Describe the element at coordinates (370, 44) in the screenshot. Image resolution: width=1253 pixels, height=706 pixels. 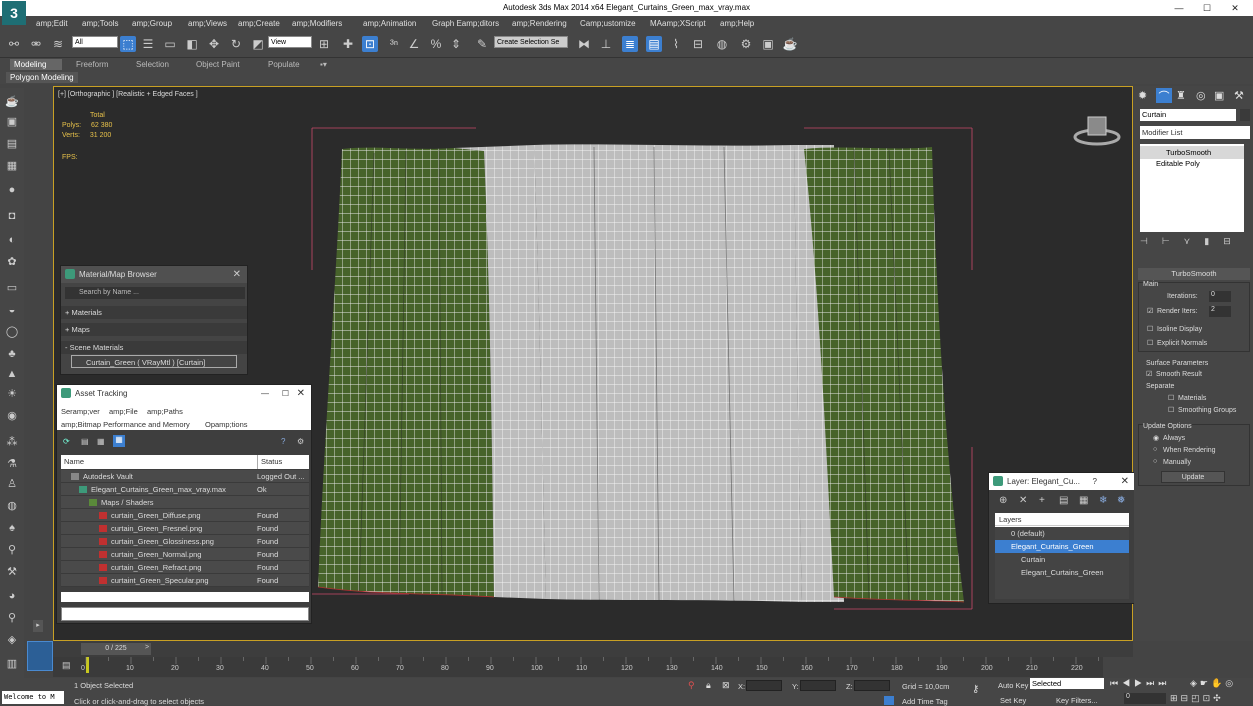
I see `keyboard-shortcut-icon: ⊡` at that location.